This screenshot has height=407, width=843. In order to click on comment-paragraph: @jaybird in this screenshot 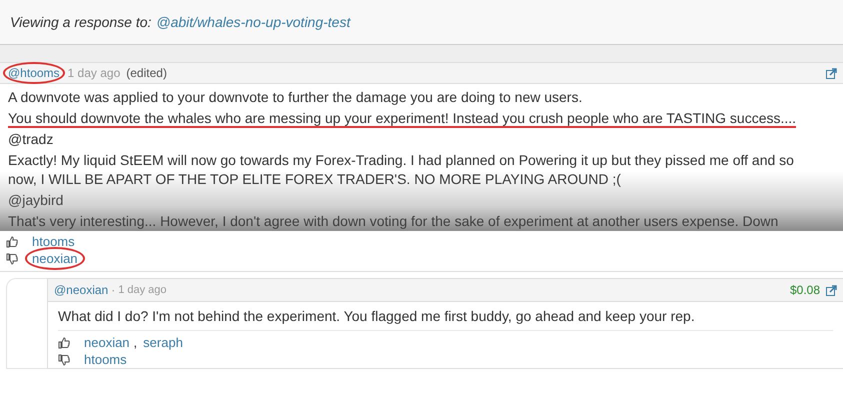, I will do `click(36, 200)`.